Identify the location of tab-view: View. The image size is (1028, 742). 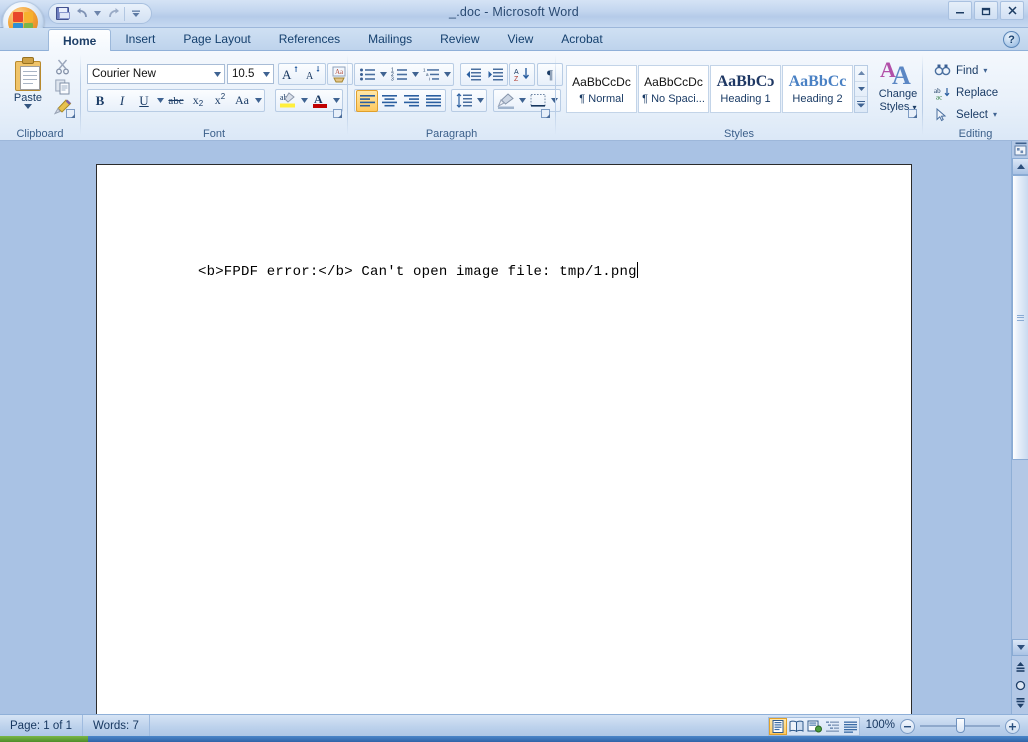
(521, 39).